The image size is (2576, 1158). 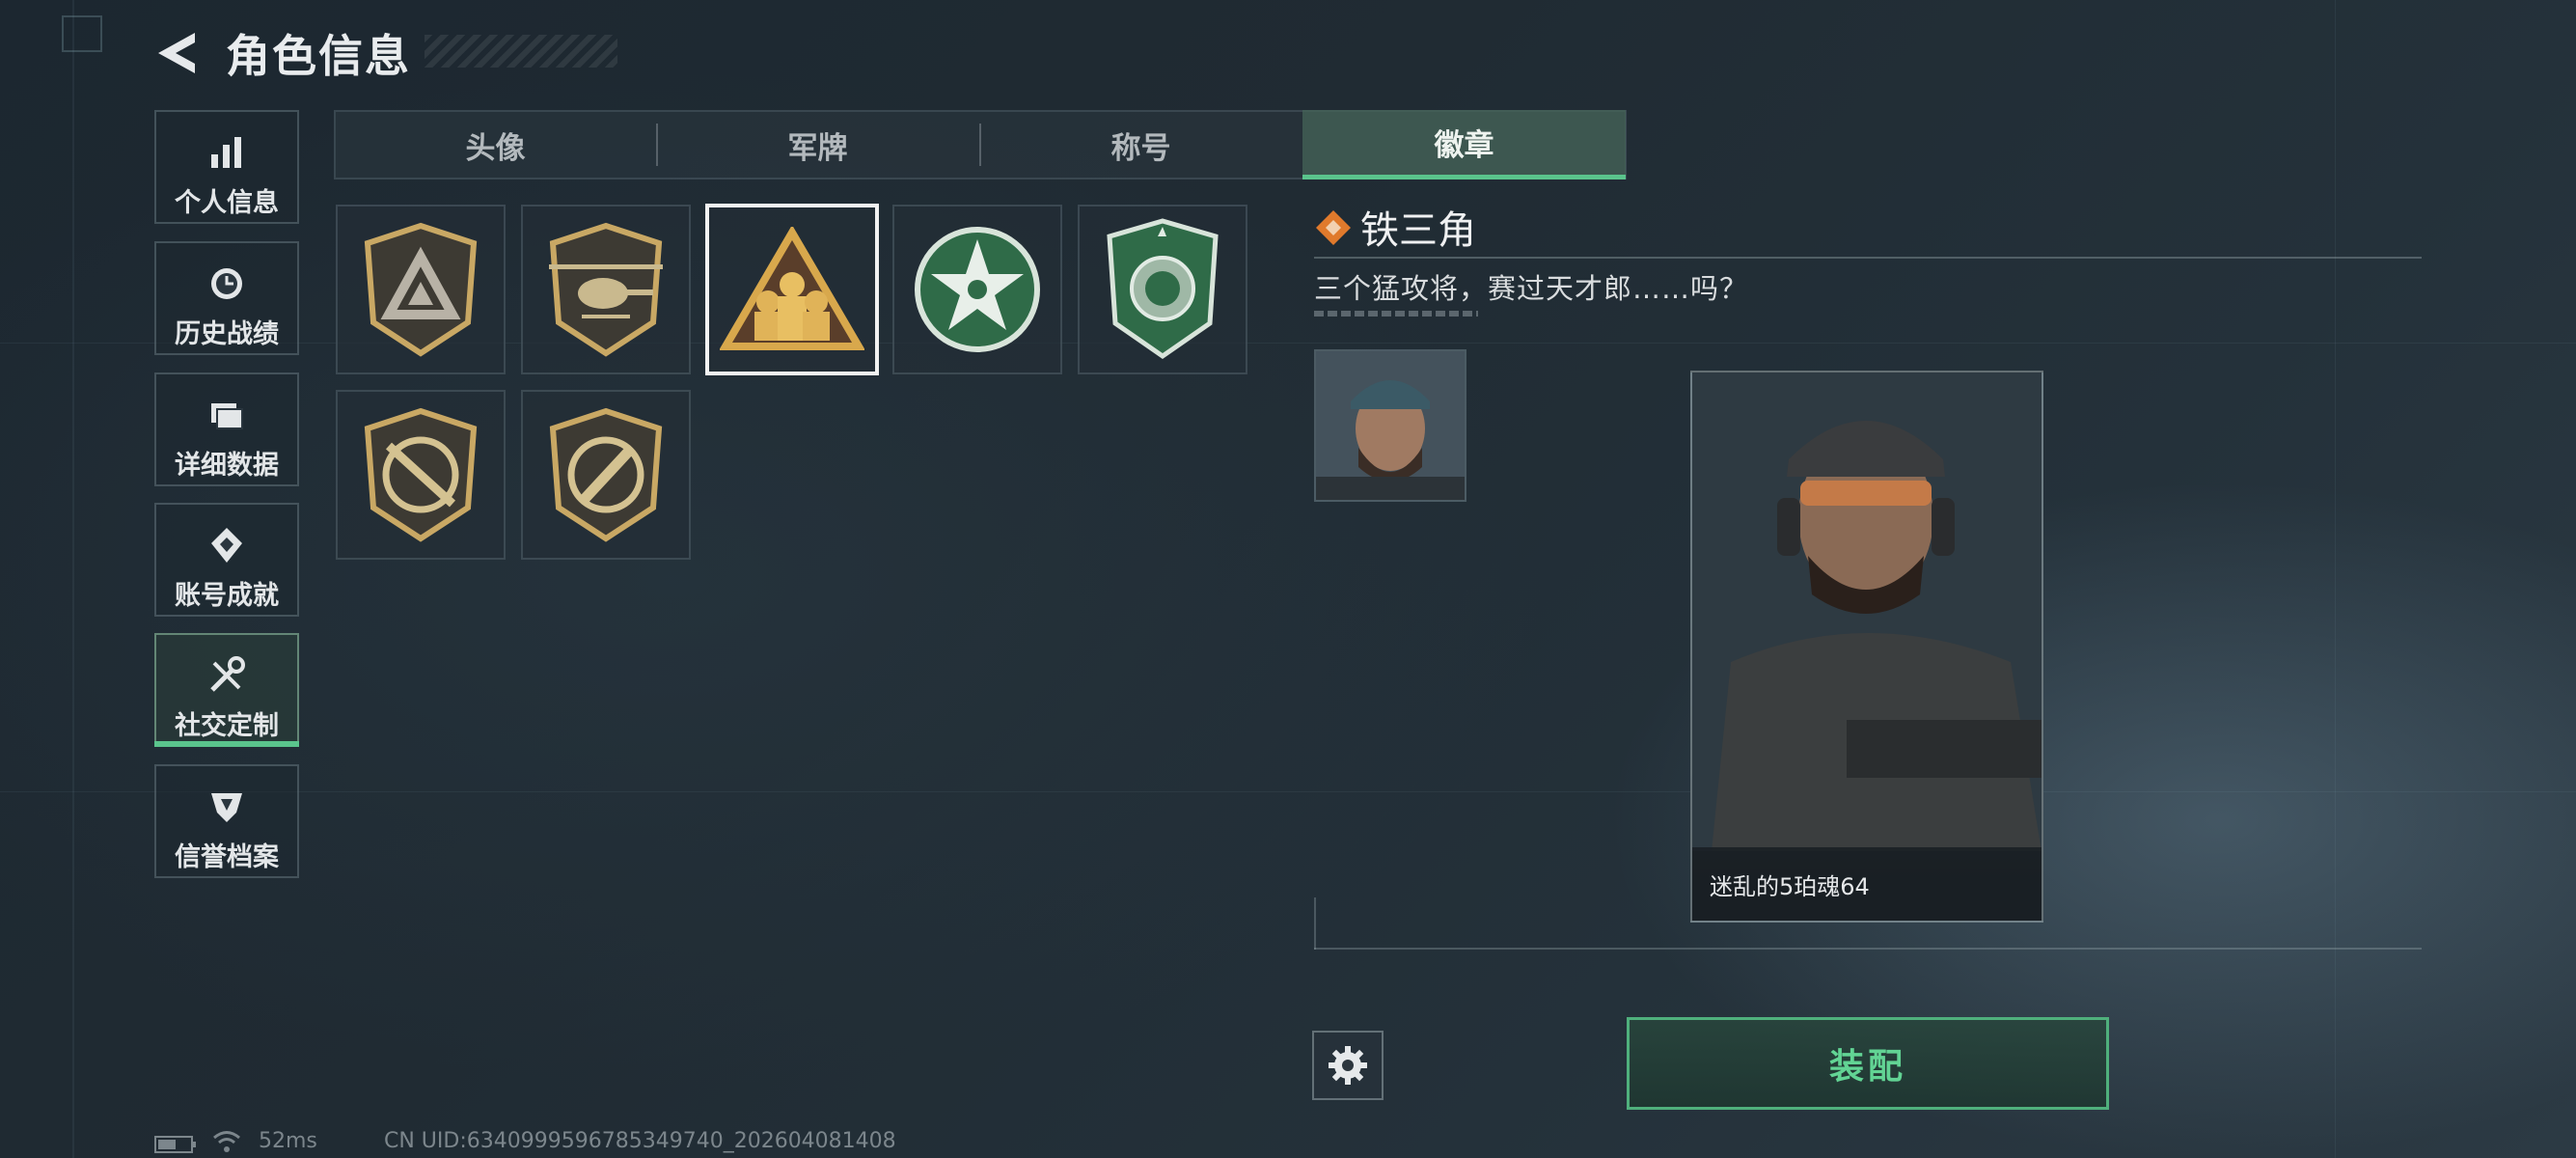 I want to click on tab-title: 称号, so click(x=1141, y=144).